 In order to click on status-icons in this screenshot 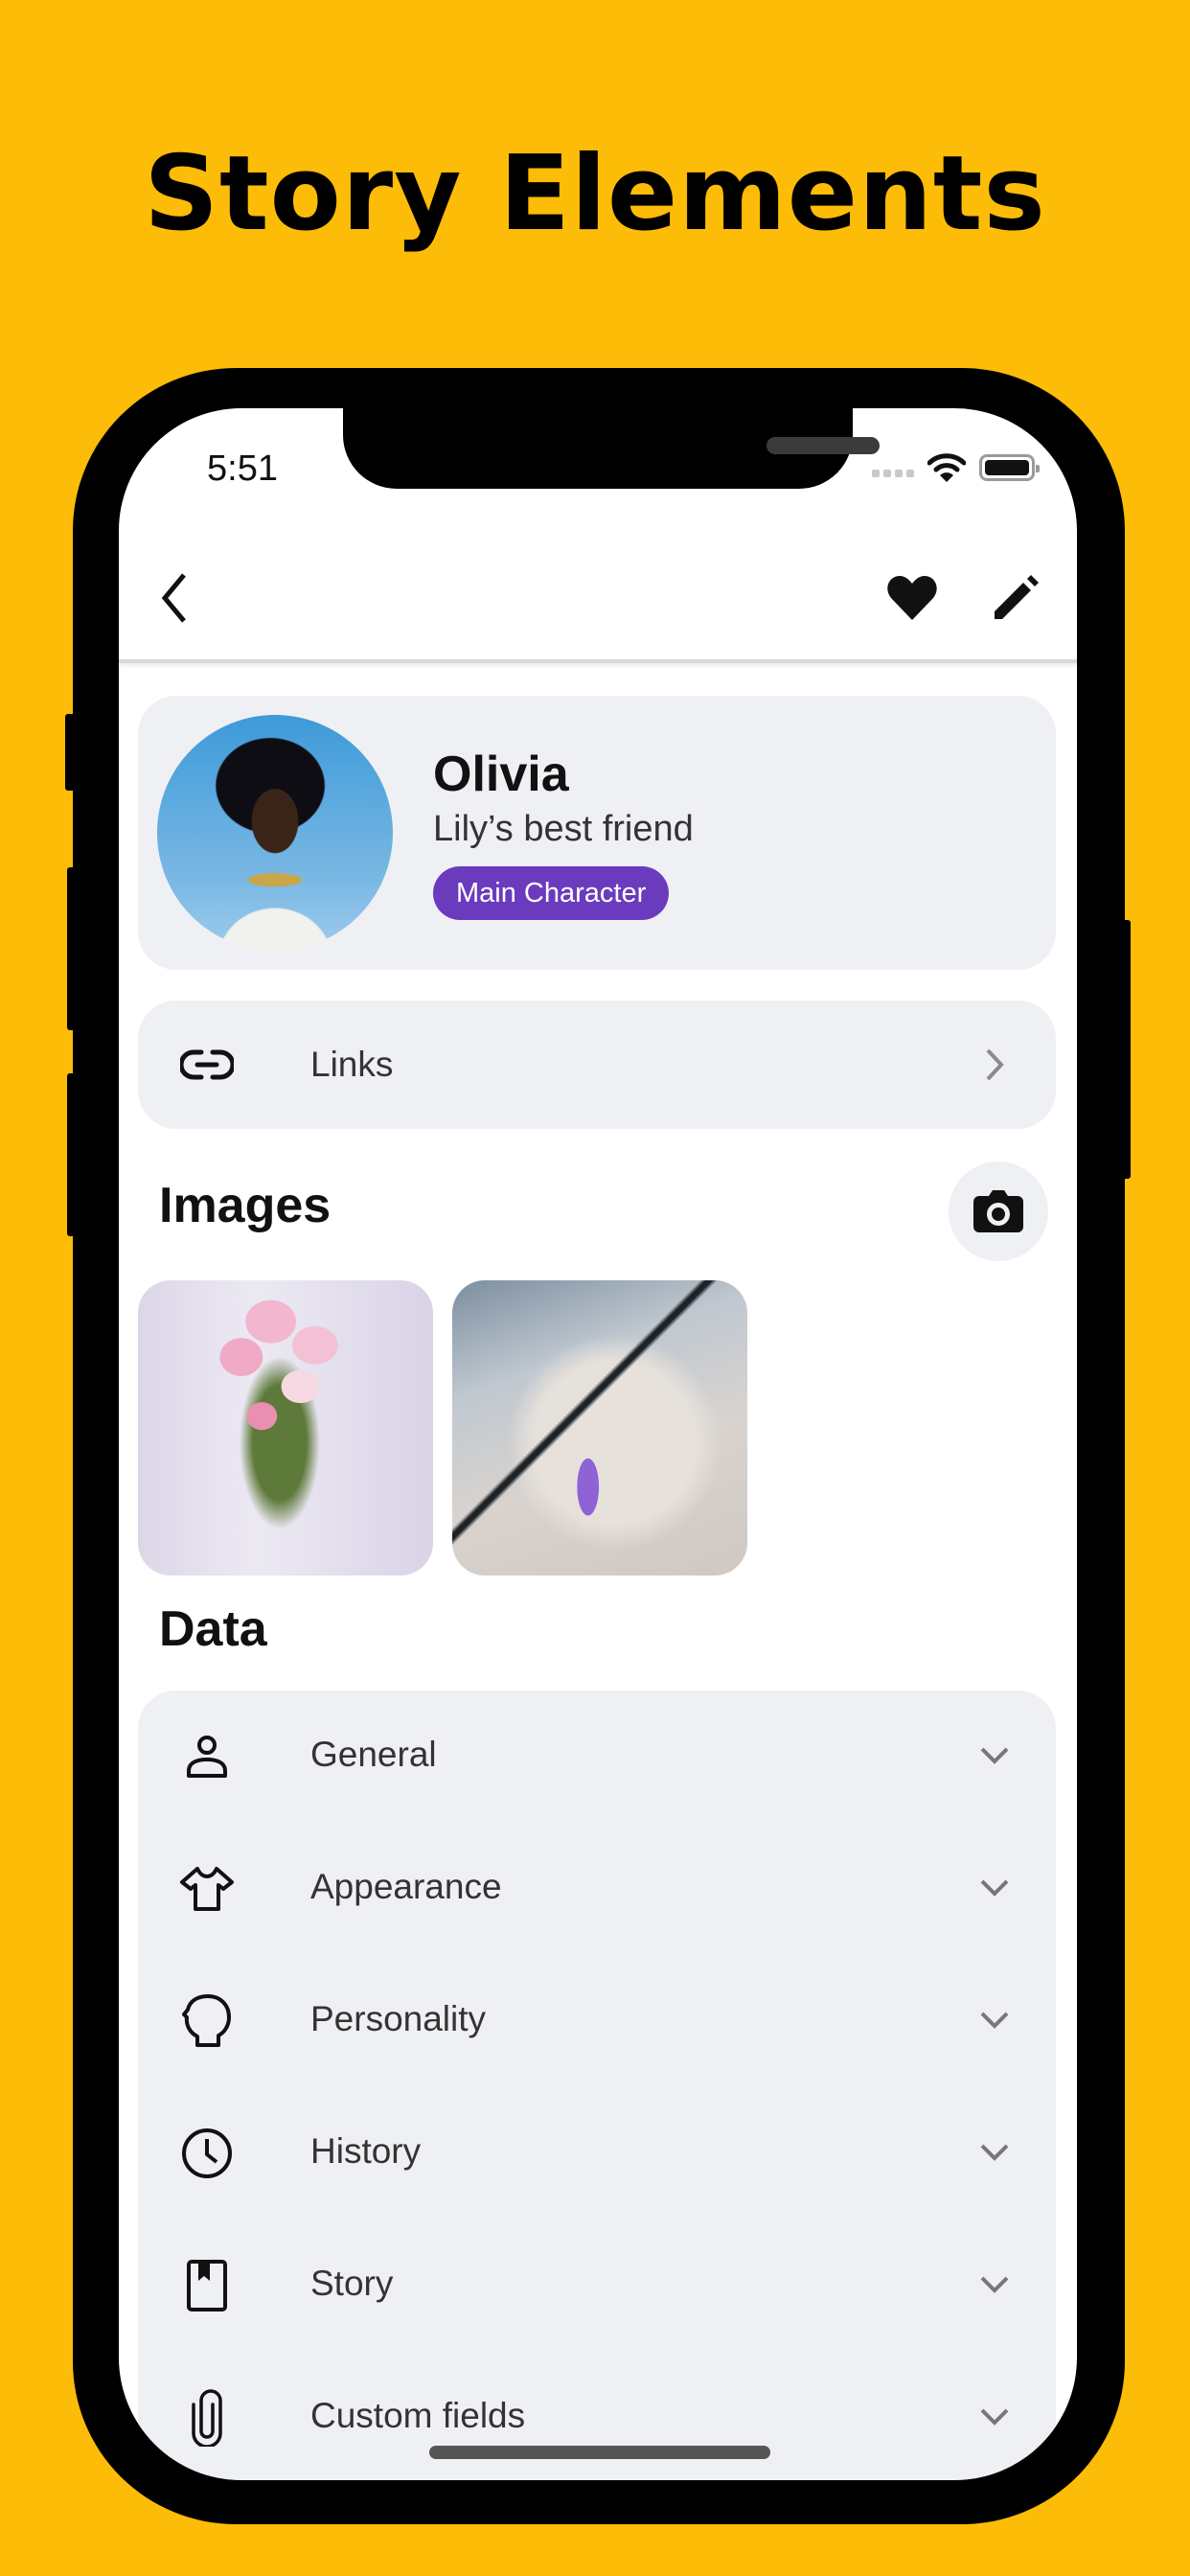, I will do `click(956, 467)`.